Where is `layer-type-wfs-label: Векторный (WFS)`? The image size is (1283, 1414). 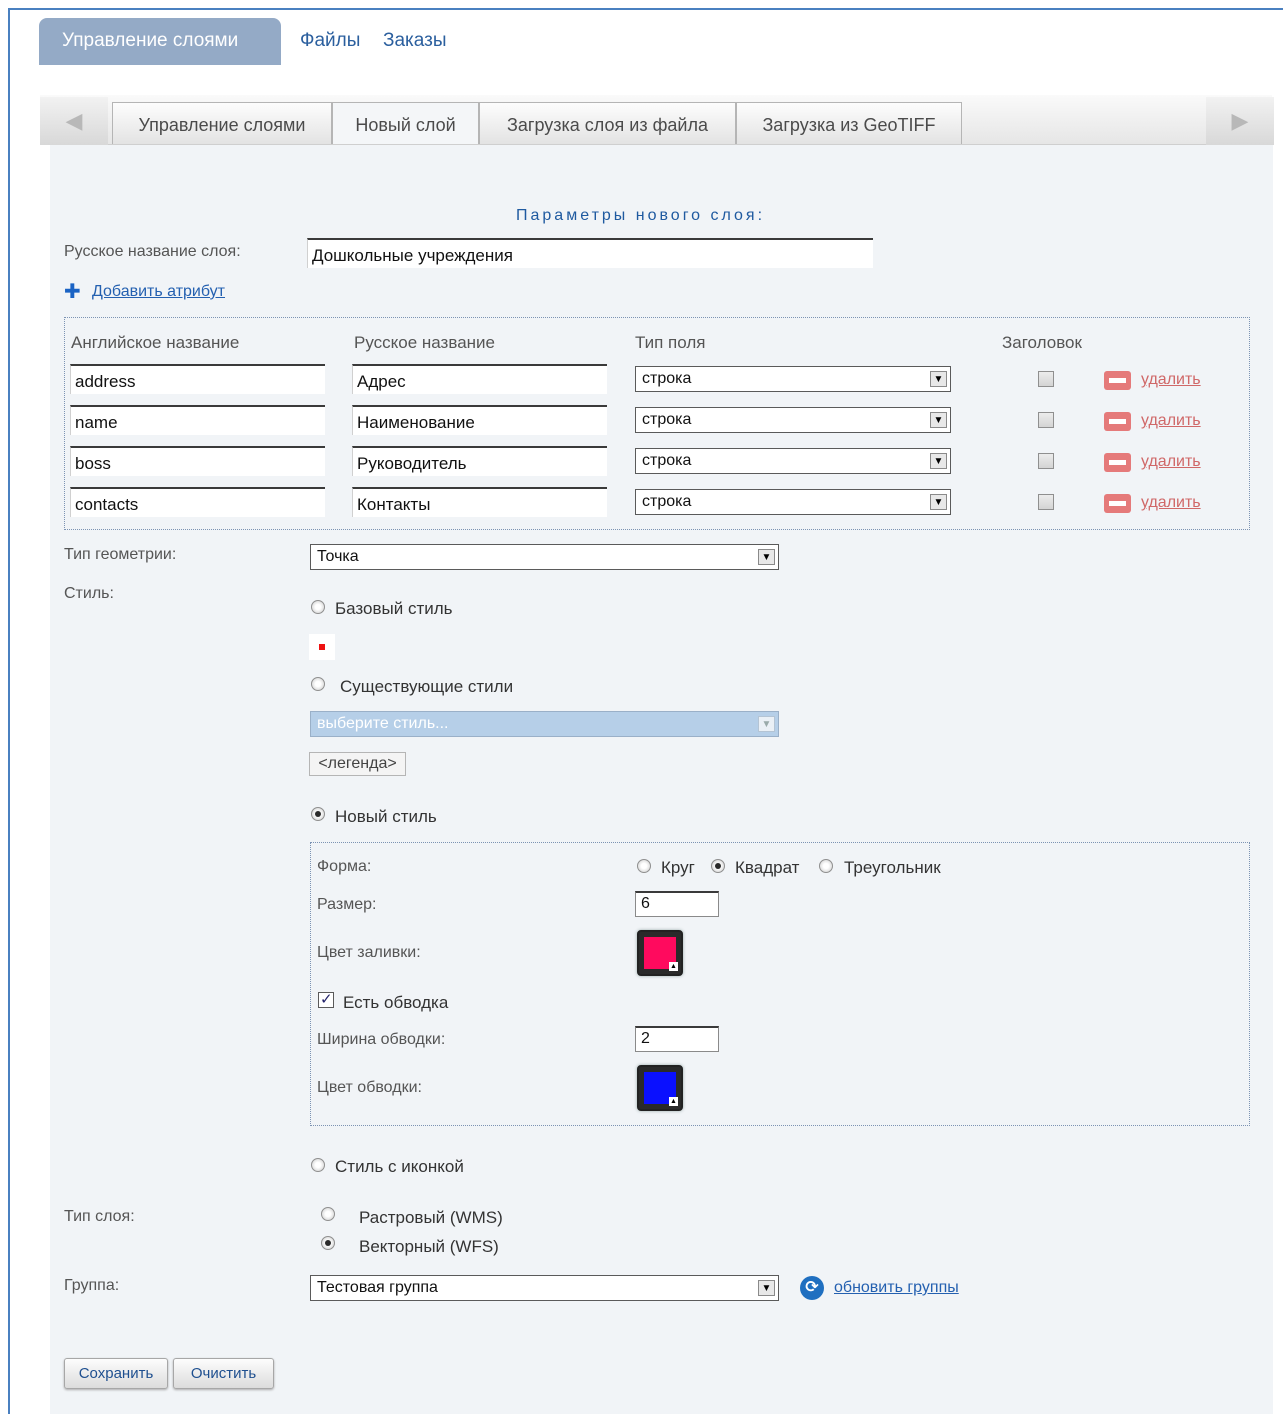
layer-type-wfs-label: Векторный (WFS) is located at coordinates (429, 1246).